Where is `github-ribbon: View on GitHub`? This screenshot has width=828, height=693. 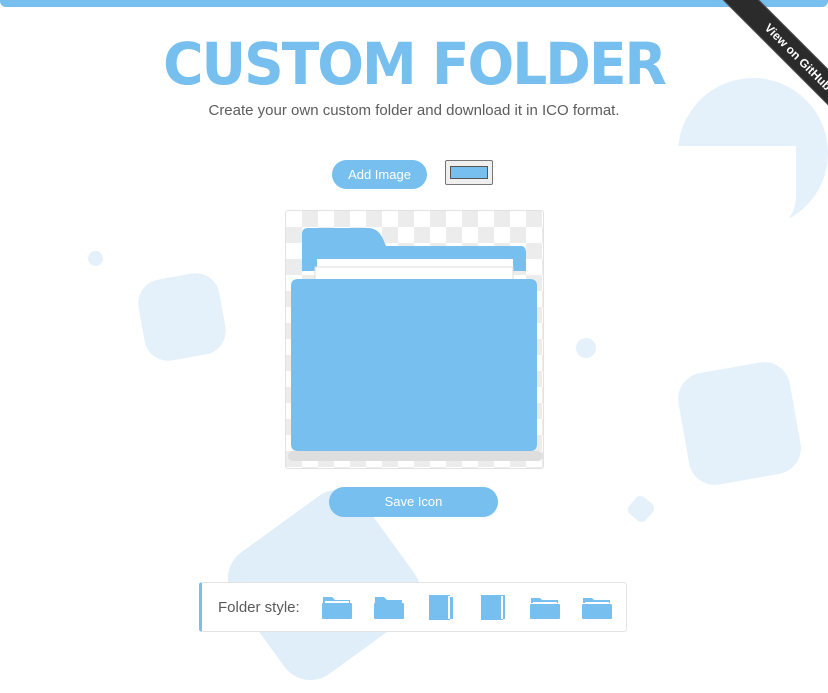 github-ribbon: View on GitHub is located at coordinates (748, 80).